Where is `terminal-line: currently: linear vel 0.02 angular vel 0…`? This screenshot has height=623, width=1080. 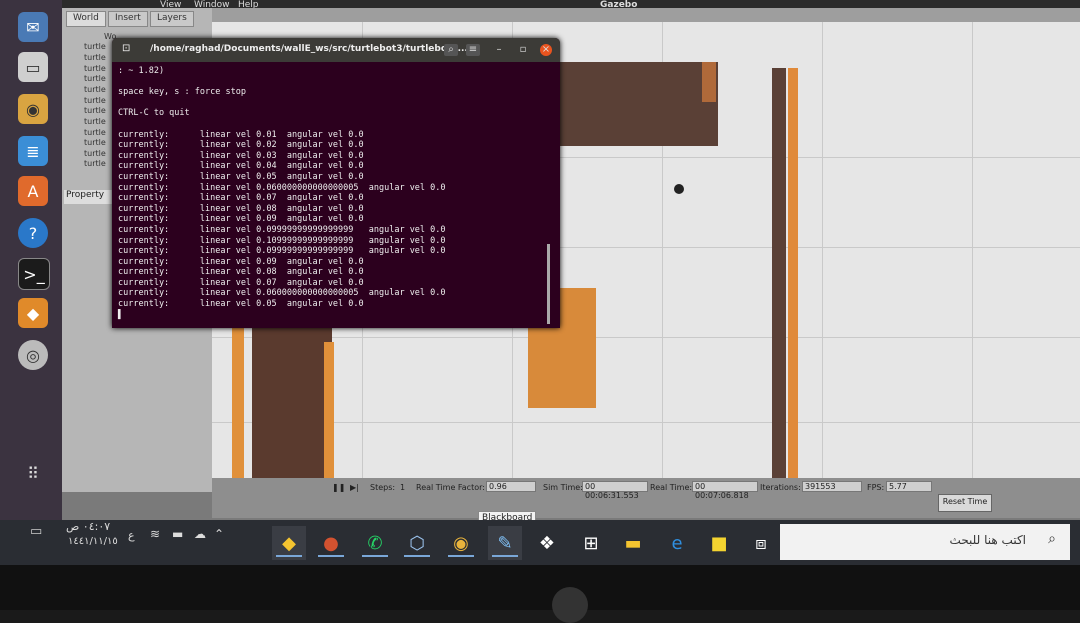
terminal-line: currently: linear vel 0.02 angular vel 0… is located at coordinates (241, 145).